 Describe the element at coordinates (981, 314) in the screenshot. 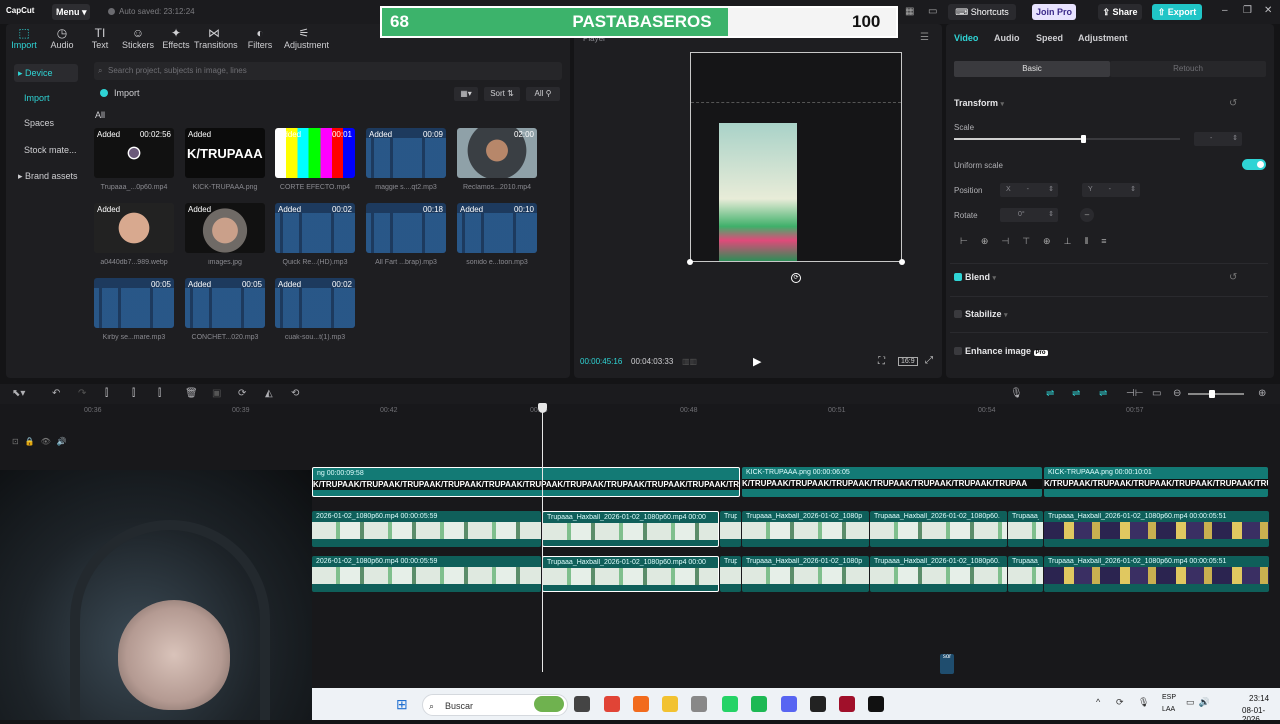

I see `stabilize-section: Stabilize ▾` at that location.